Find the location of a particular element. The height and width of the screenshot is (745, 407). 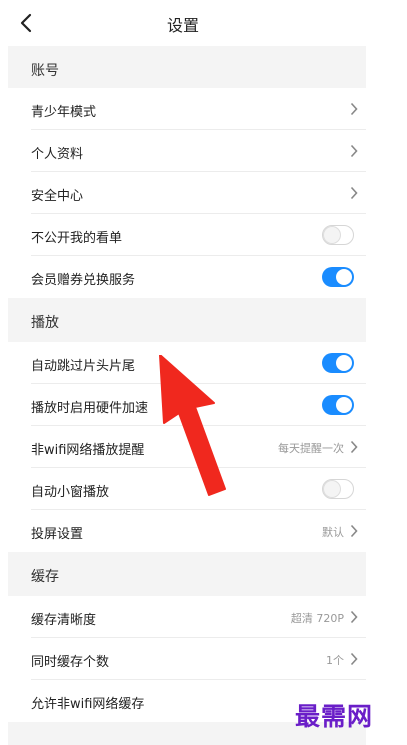

settings-item-label: 自动小窗播放 is located at coordinates (70, 492).